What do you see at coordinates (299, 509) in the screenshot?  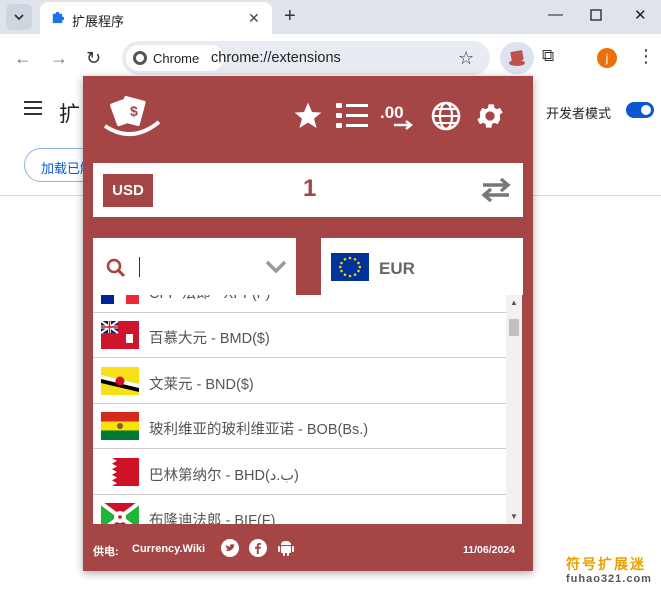 I see `list-item: 布隆迪法郎 - BIF(F)` at bounding box center [299, 509].